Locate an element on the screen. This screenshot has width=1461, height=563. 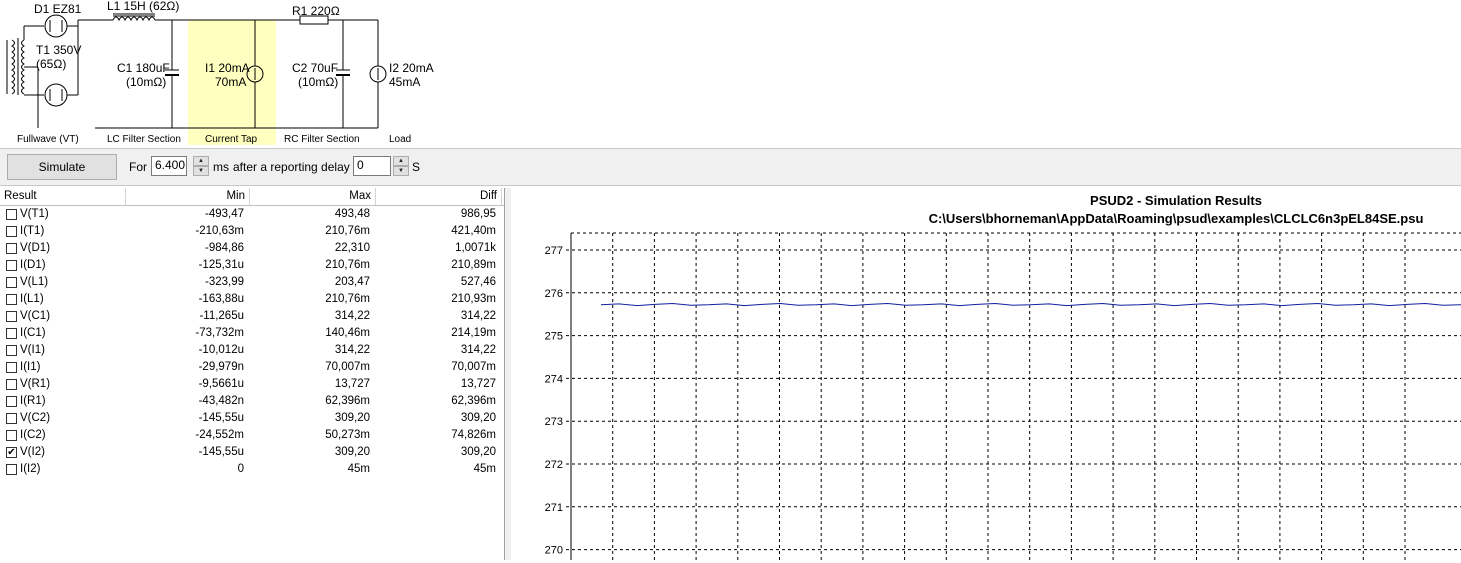
table-row: V(L1) -323,99 203,47 527,46 is located at coordinates (252, 282).